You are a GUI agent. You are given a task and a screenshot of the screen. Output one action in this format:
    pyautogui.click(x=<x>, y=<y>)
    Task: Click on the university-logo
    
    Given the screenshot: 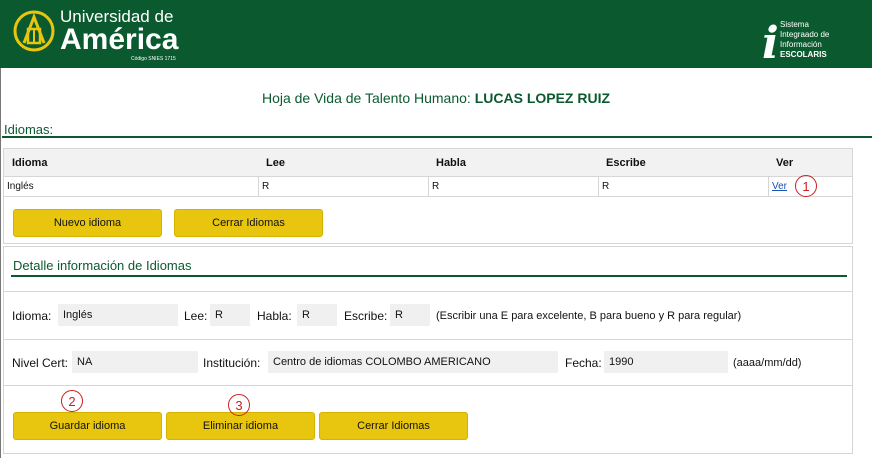 What is the action you would take?
    pyautogui.click(x=34, y=31)
    